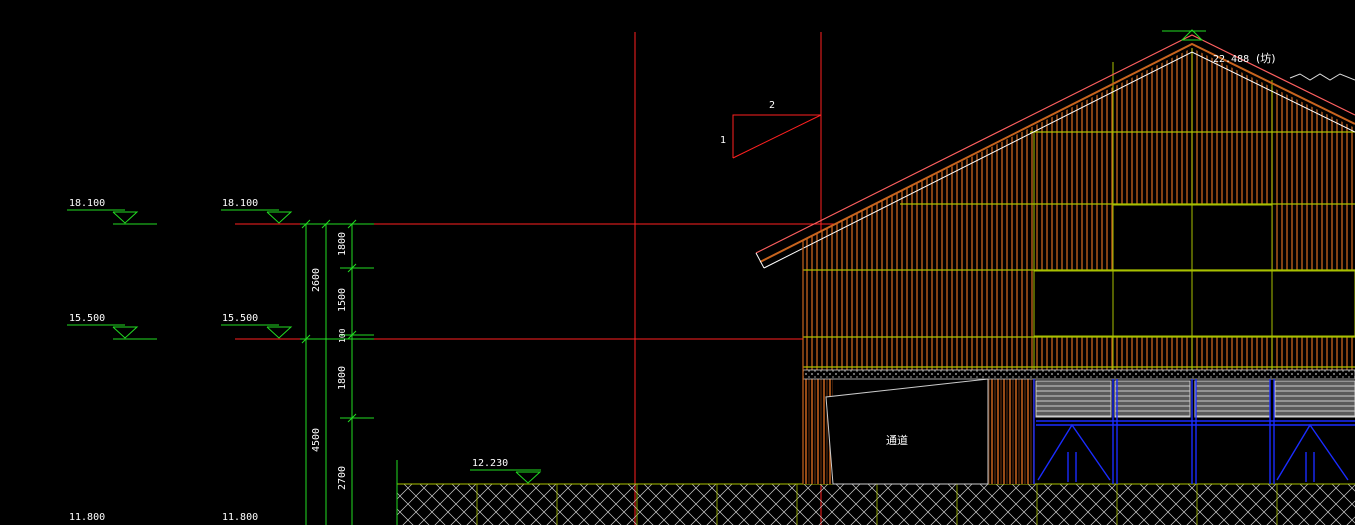 The image size is (1355, 525). What do you see at coordinates (342, 478) in the screenshot?
I see `dim-inner-2700: 2700` at bounding box center [342, 478].